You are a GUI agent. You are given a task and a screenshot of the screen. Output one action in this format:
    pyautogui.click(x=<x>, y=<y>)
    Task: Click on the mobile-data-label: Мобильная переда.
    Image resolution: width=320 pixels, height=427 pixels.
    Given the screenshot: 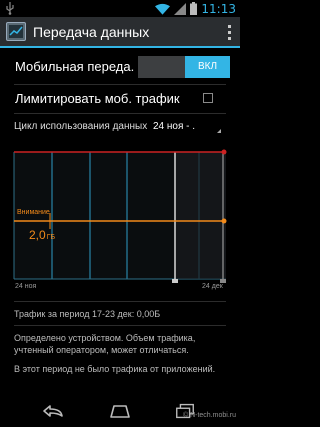 What is the action you would take?
    pyautogui.click(x=75, y=66)
    